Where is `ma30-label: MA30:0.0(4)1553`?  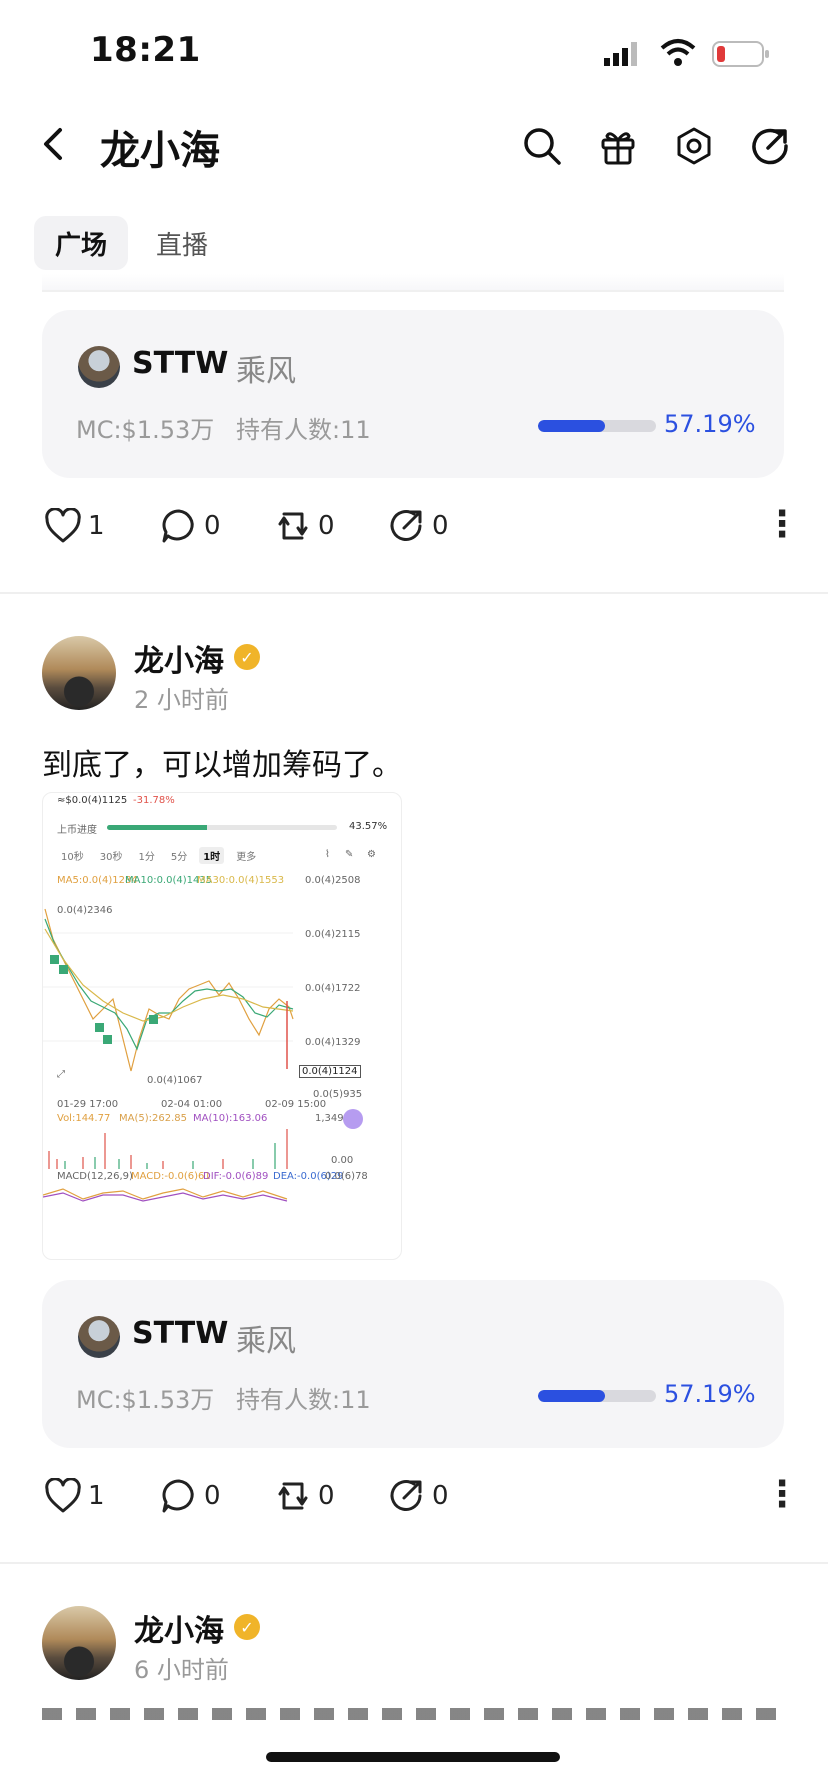 ma30-label: MA30:0.0(4)1553 is located at coordinates (241, 880).